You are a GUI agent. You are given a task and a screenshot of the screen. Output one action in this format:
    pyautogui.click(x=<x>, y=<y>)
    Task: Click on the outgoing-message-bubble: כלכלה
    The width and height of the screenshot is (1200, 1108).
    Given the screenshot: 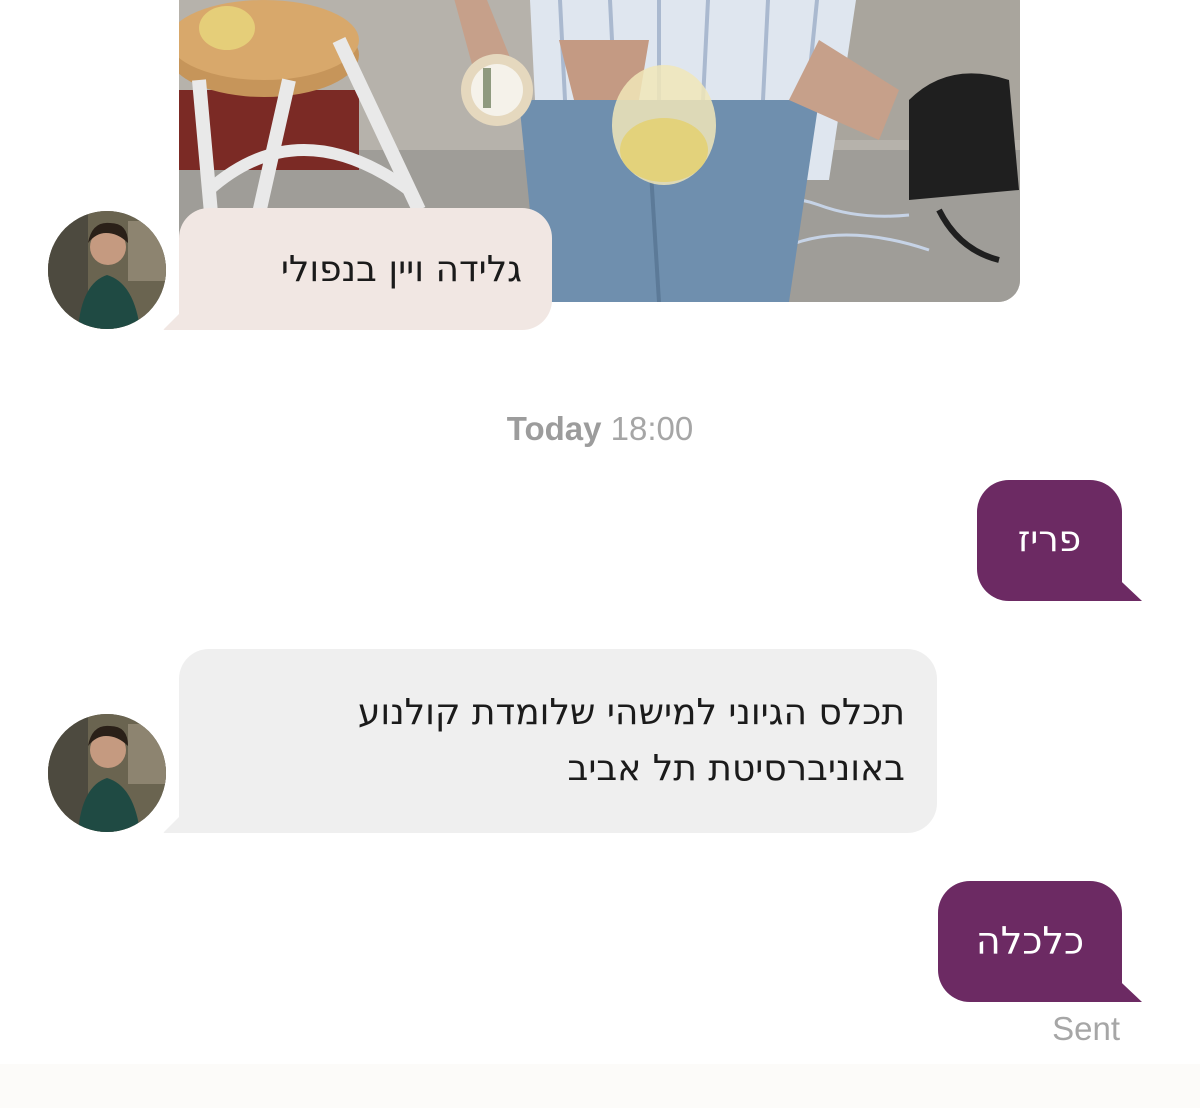 What is the action you would take?
    pyautogui.click(x=1030, y=941)
    